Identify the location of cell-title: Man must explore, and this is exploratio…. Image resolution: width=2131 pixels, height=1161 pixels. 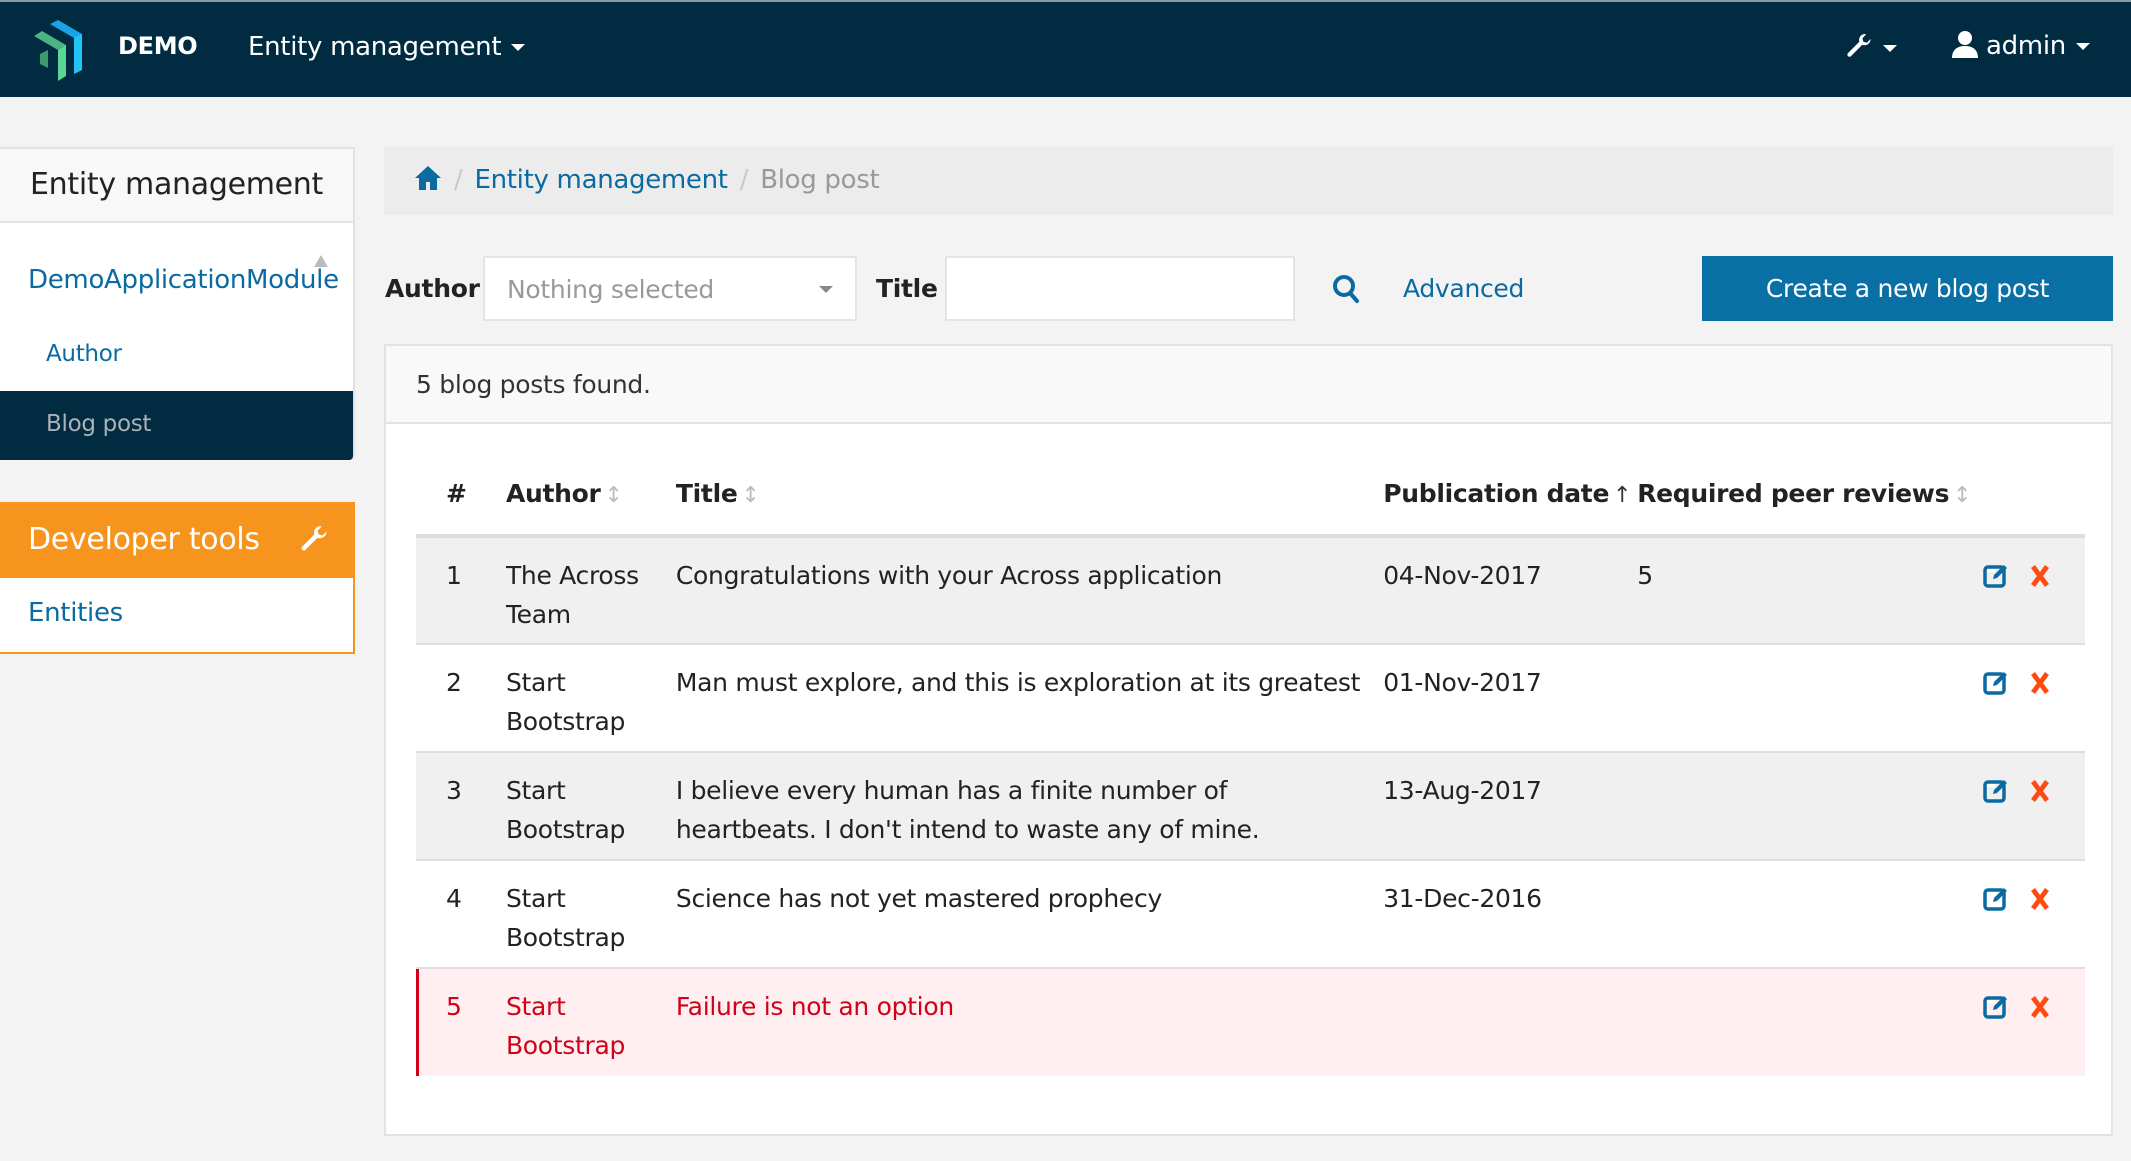
(1029, 698).